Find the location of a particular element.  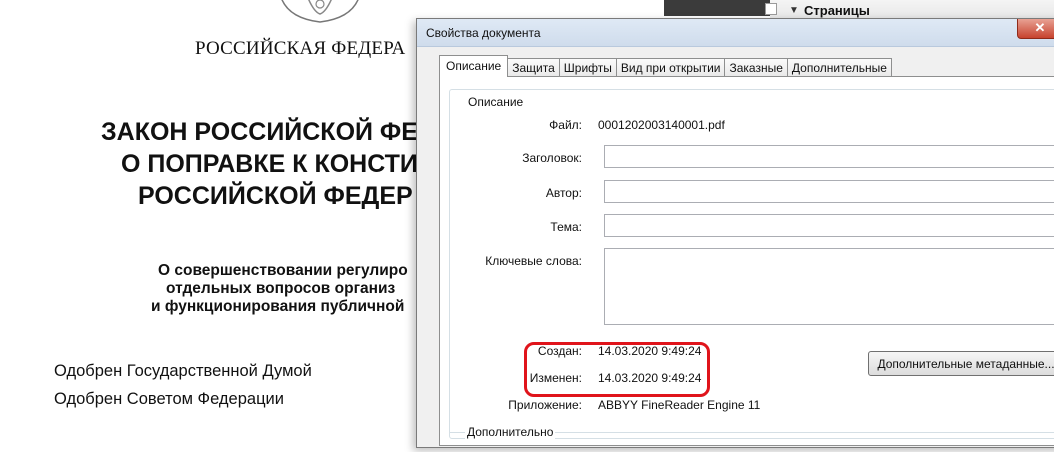

keywords-field is located at coordinates (829, 286).